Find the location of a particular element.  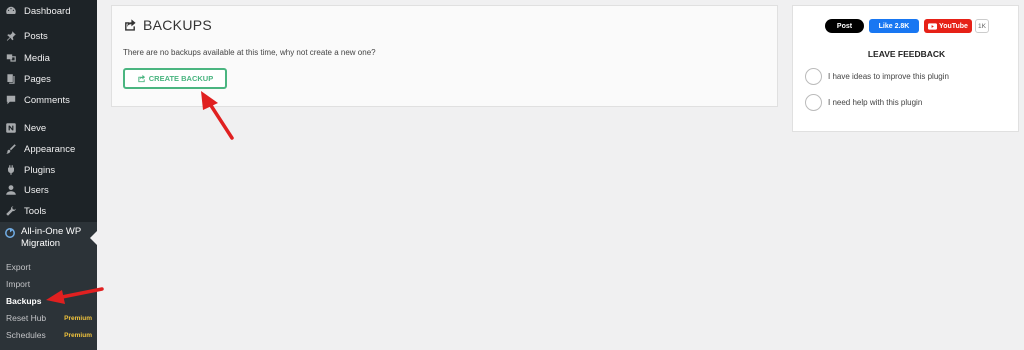

arrow-to-backups-menu is located at coordinates (75, 295).